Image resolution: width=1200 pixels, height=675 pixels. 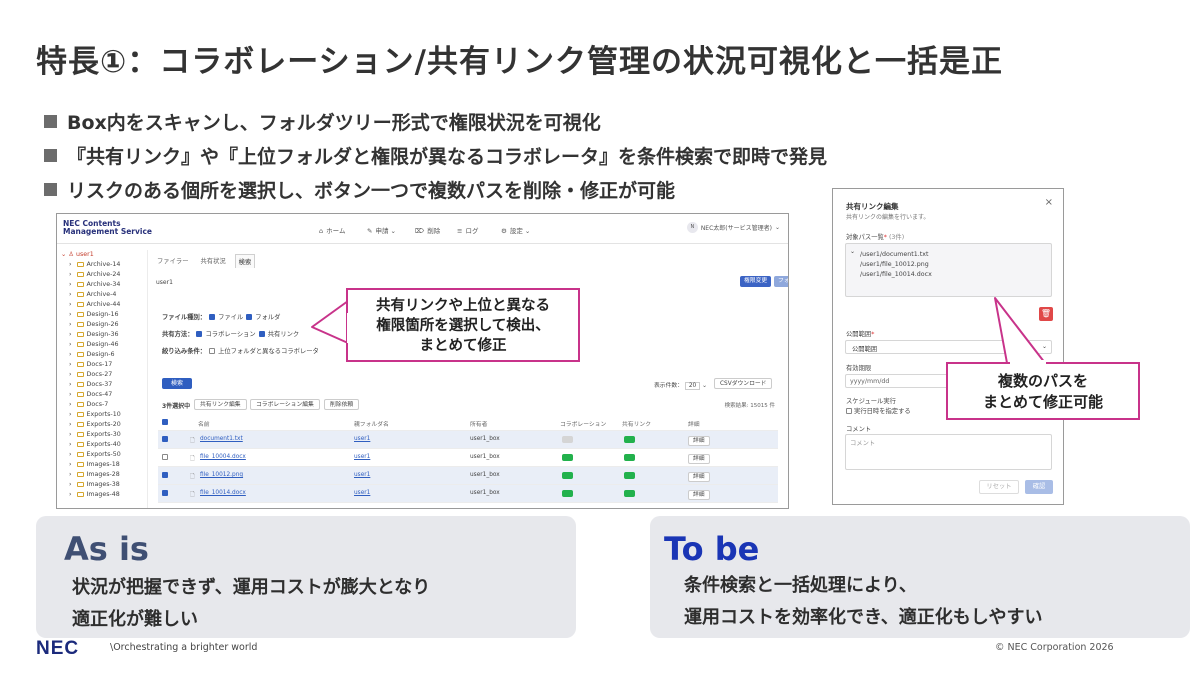 I want to click on nav-home: ⌂ ホーム, so click(x=332, y=230).